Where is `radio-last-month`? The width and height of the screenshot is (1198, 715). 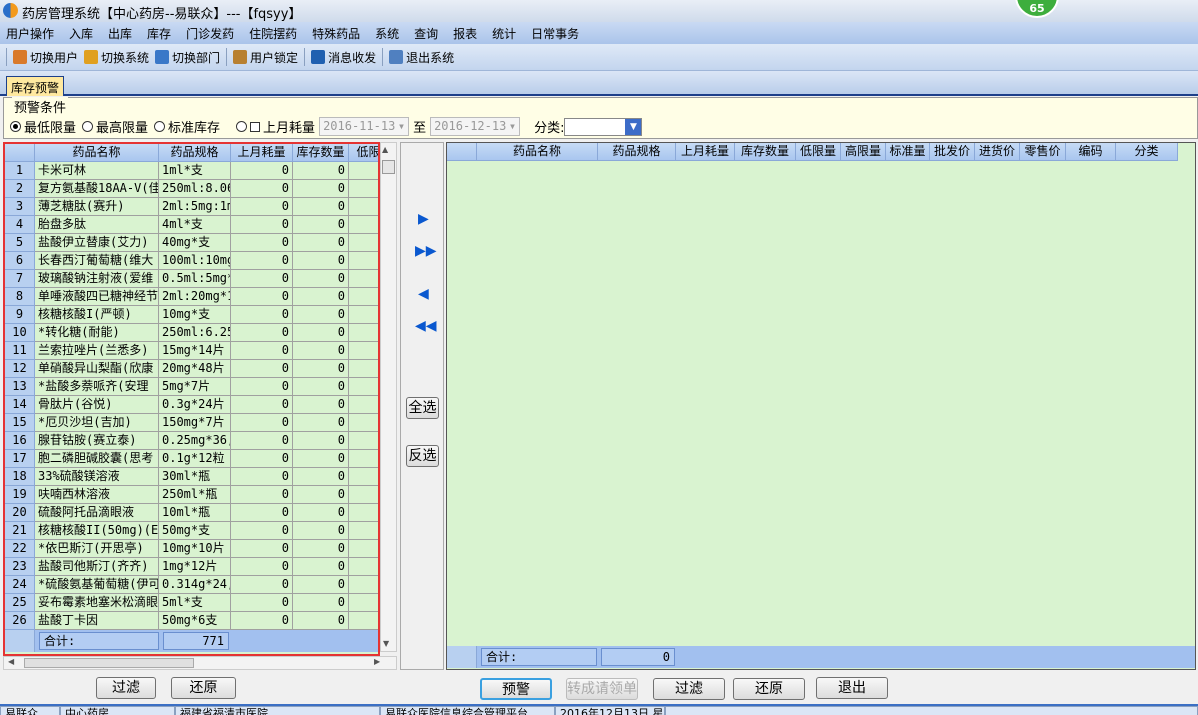
radio-last-month is located at coordinates (242, 126).